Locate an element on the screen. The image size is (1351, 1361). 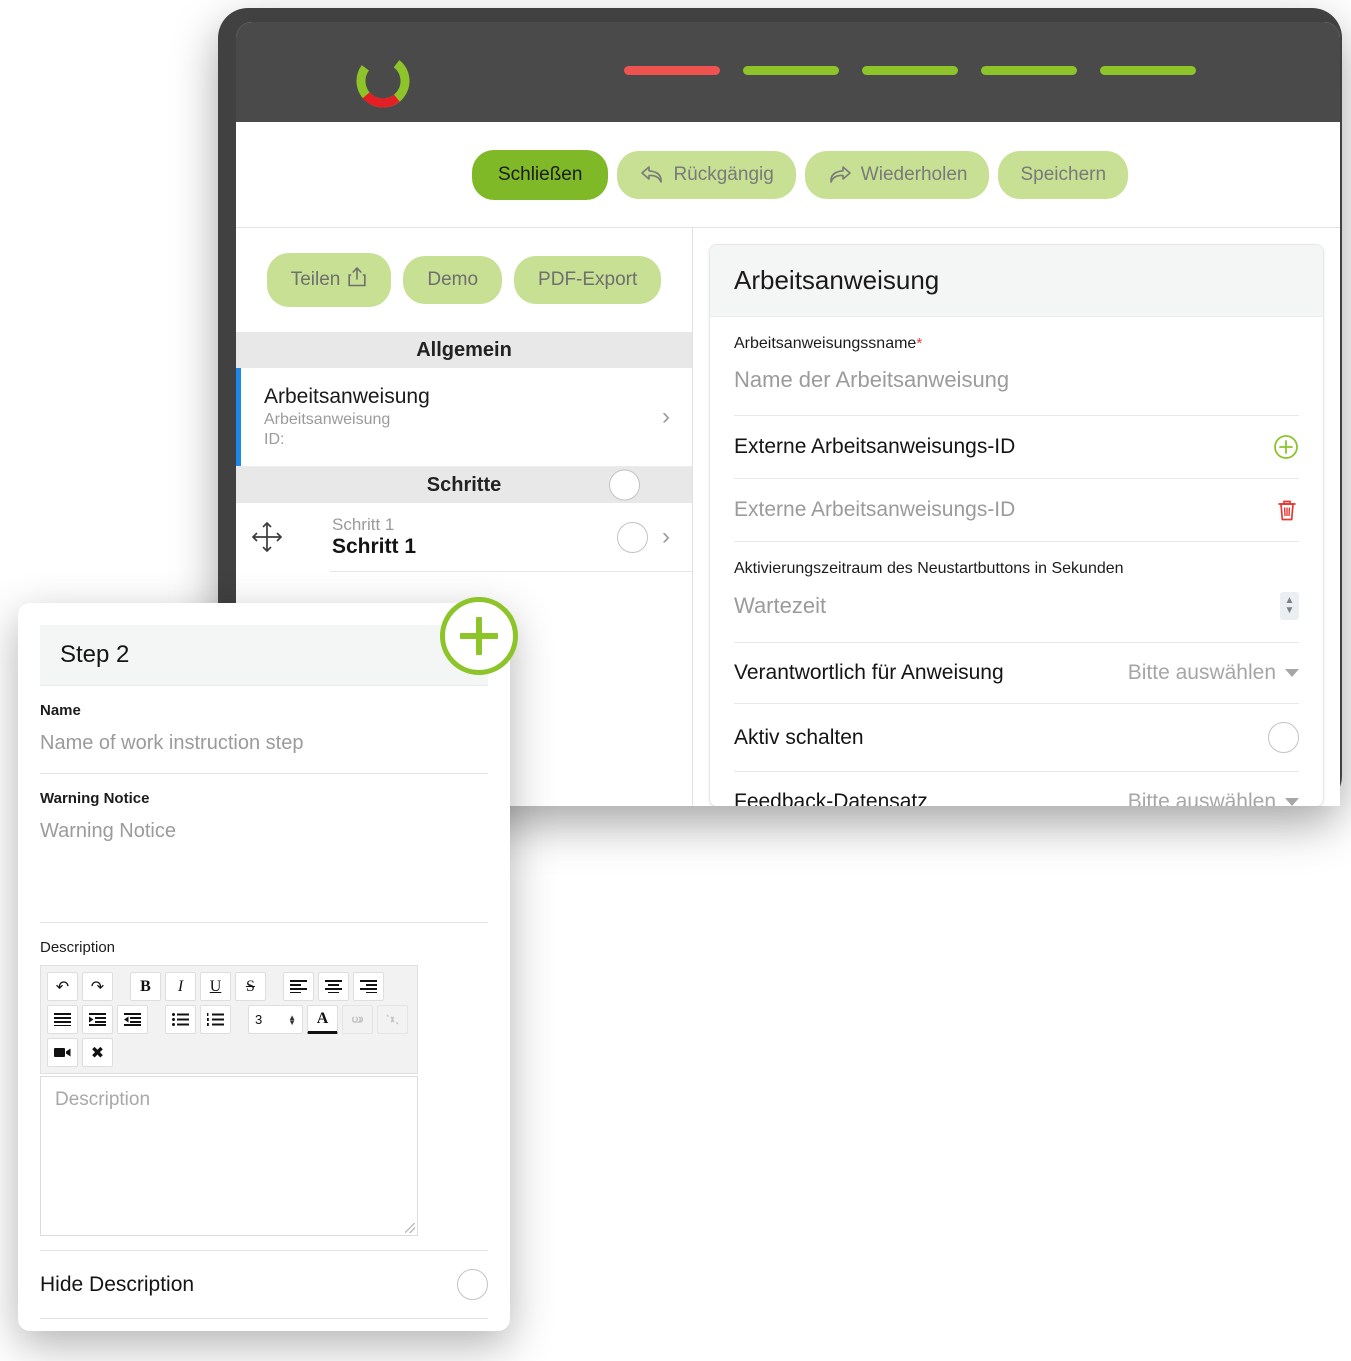
feedback-label: Feedback-Datensatz is located at coordinates (831, 798).